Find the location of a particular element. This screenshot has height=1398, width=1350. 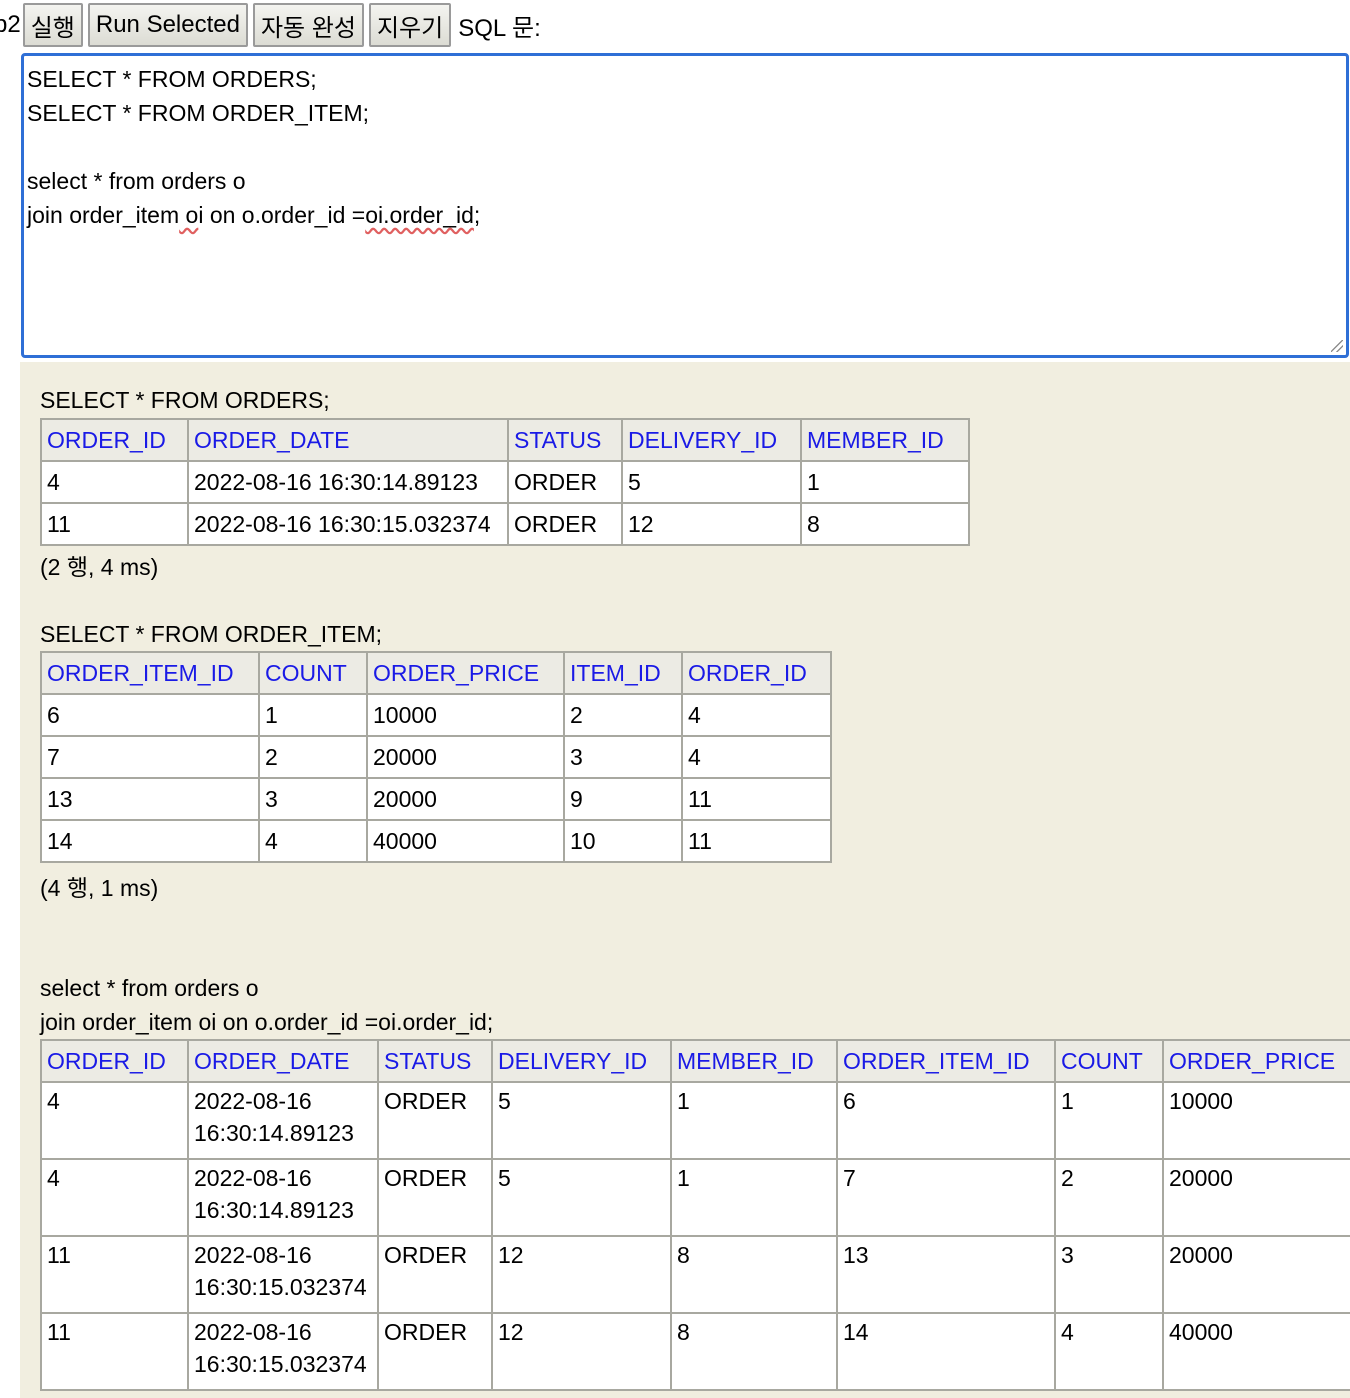

column-header: ITEM_ID is located at coordinates (623, 673).